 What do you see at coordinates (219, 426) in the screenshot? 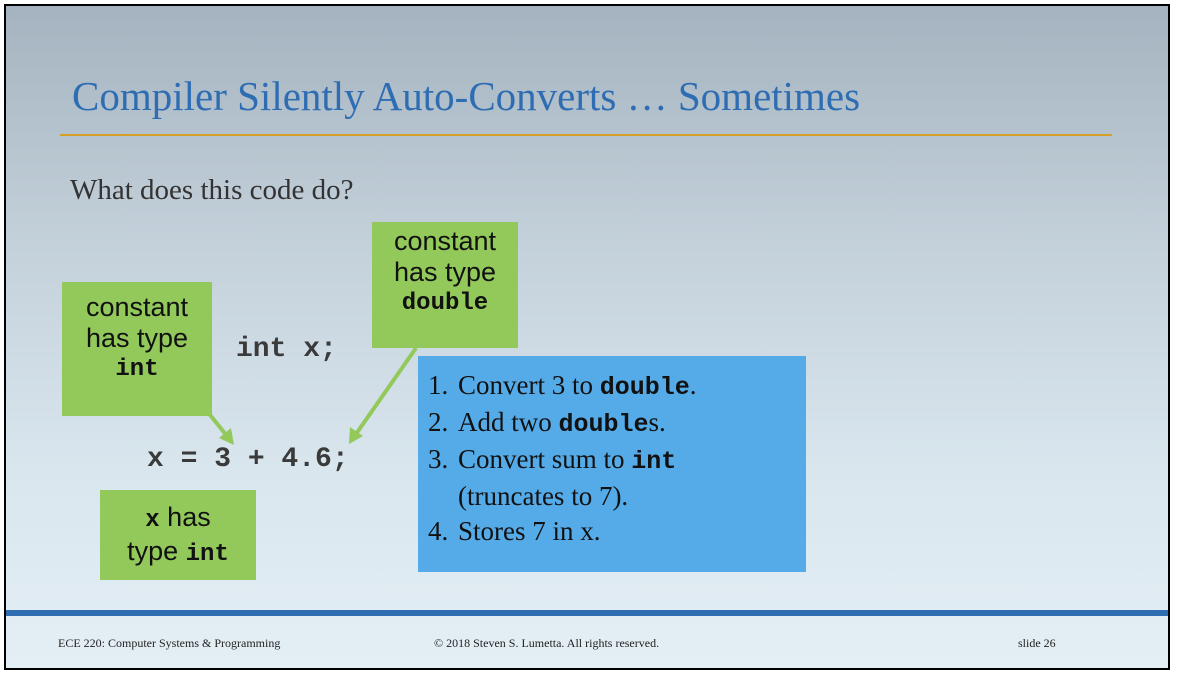
I see `arrow-int-constant` at bounding box center [219, 426].